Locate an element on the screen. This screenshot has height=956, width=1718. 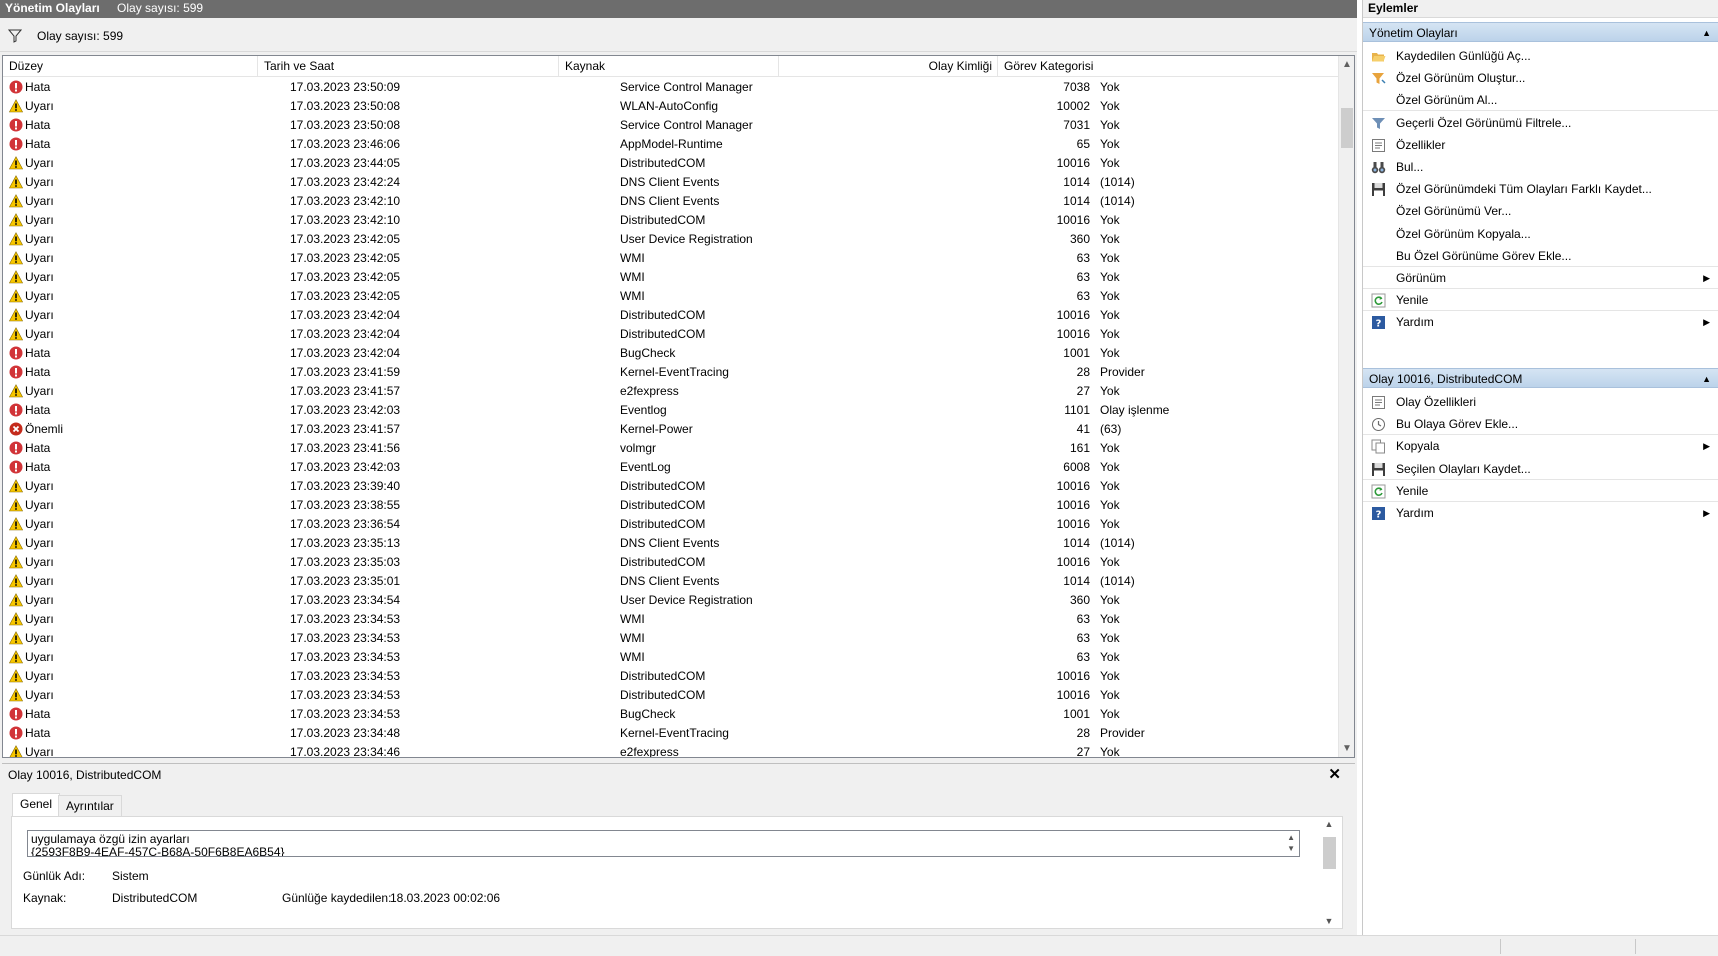
details-scrollbar: ▲ ▼ is located at coordinates (1329, 872).